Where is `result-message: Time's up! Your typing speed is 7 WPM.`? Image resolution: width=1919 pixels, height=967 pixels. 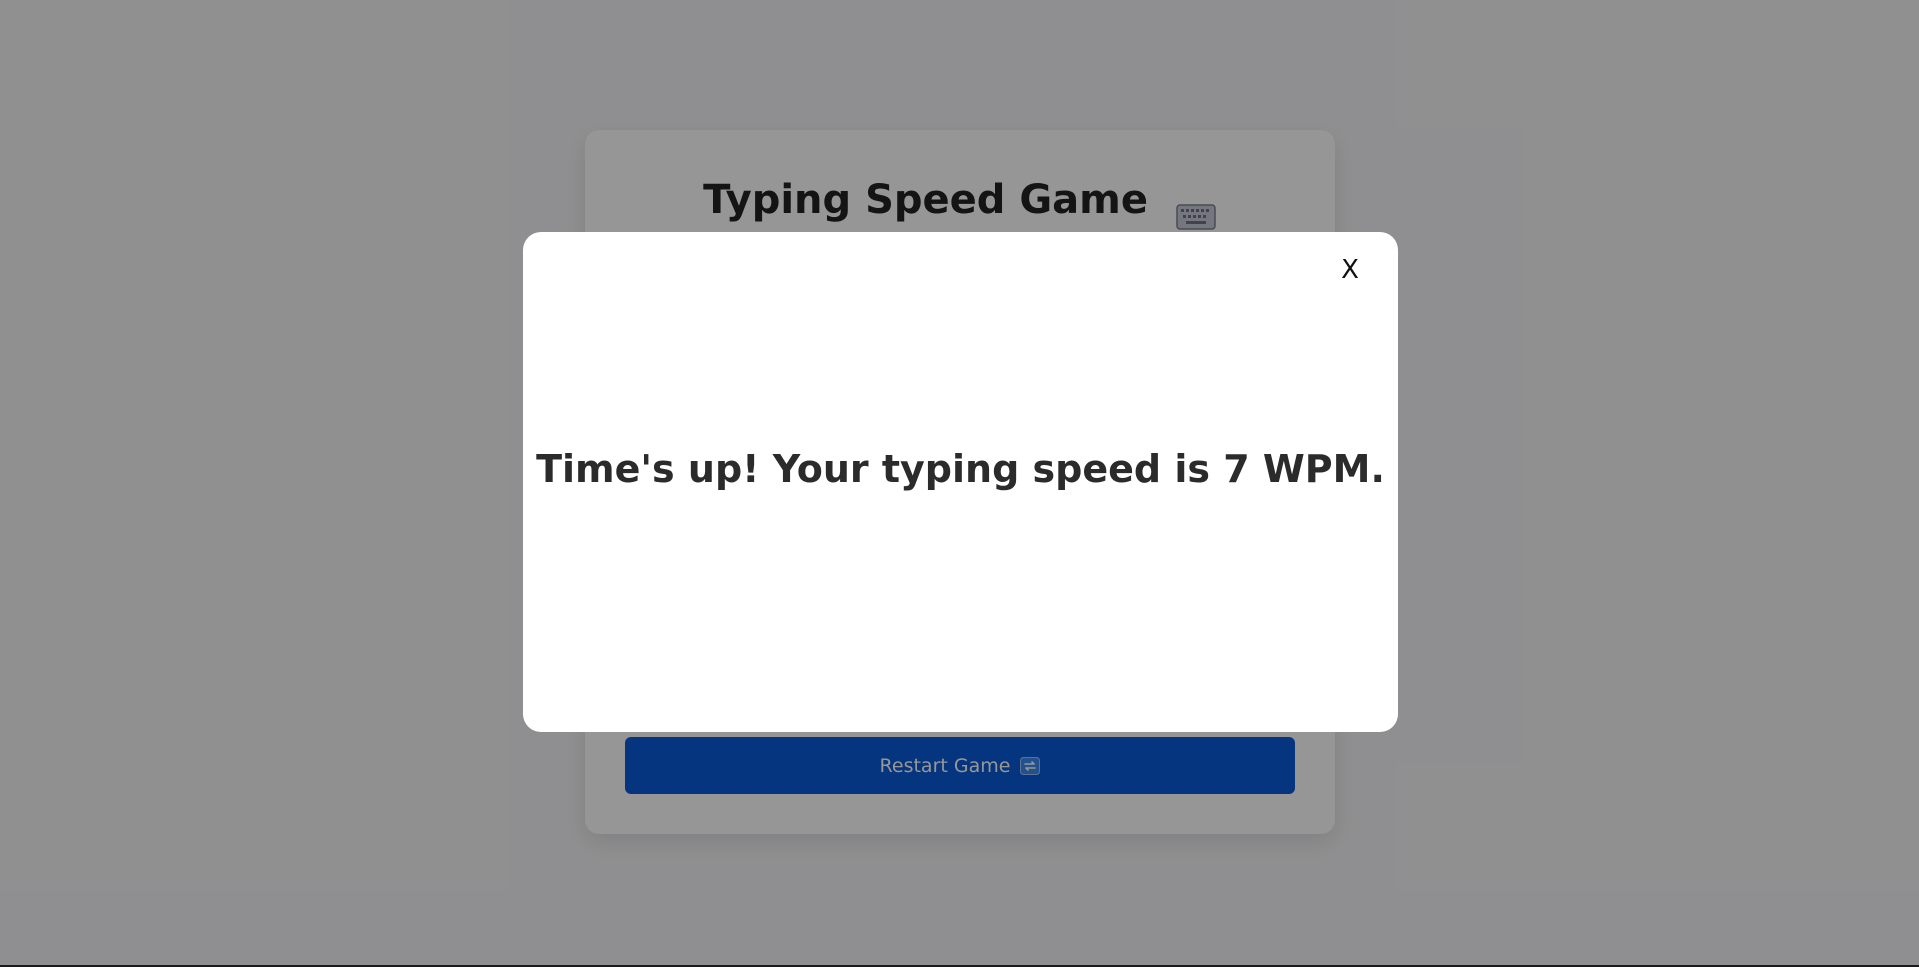
result-message: Time's up! Your typing speed is 7 WPM. is located at coordinates (960, 469).